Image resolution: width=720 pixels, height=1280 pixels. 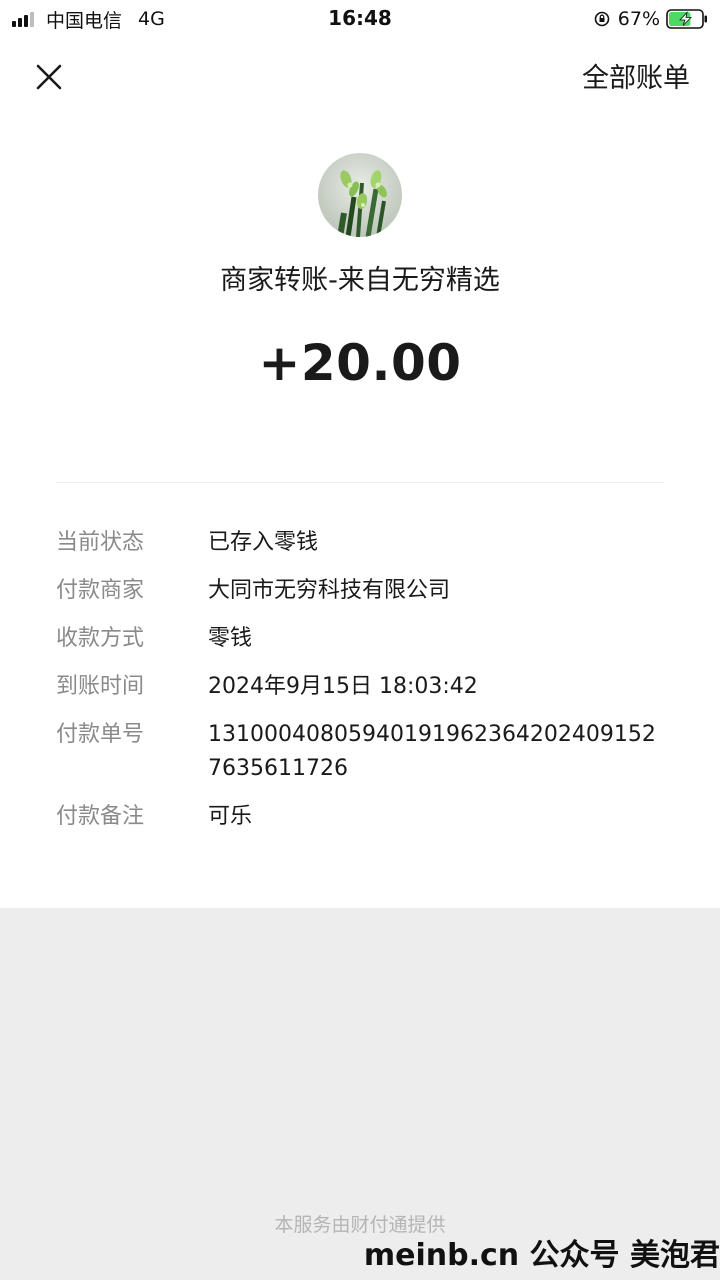 I want to click on detail-label: 付款商家, so click(x=100, y=590).